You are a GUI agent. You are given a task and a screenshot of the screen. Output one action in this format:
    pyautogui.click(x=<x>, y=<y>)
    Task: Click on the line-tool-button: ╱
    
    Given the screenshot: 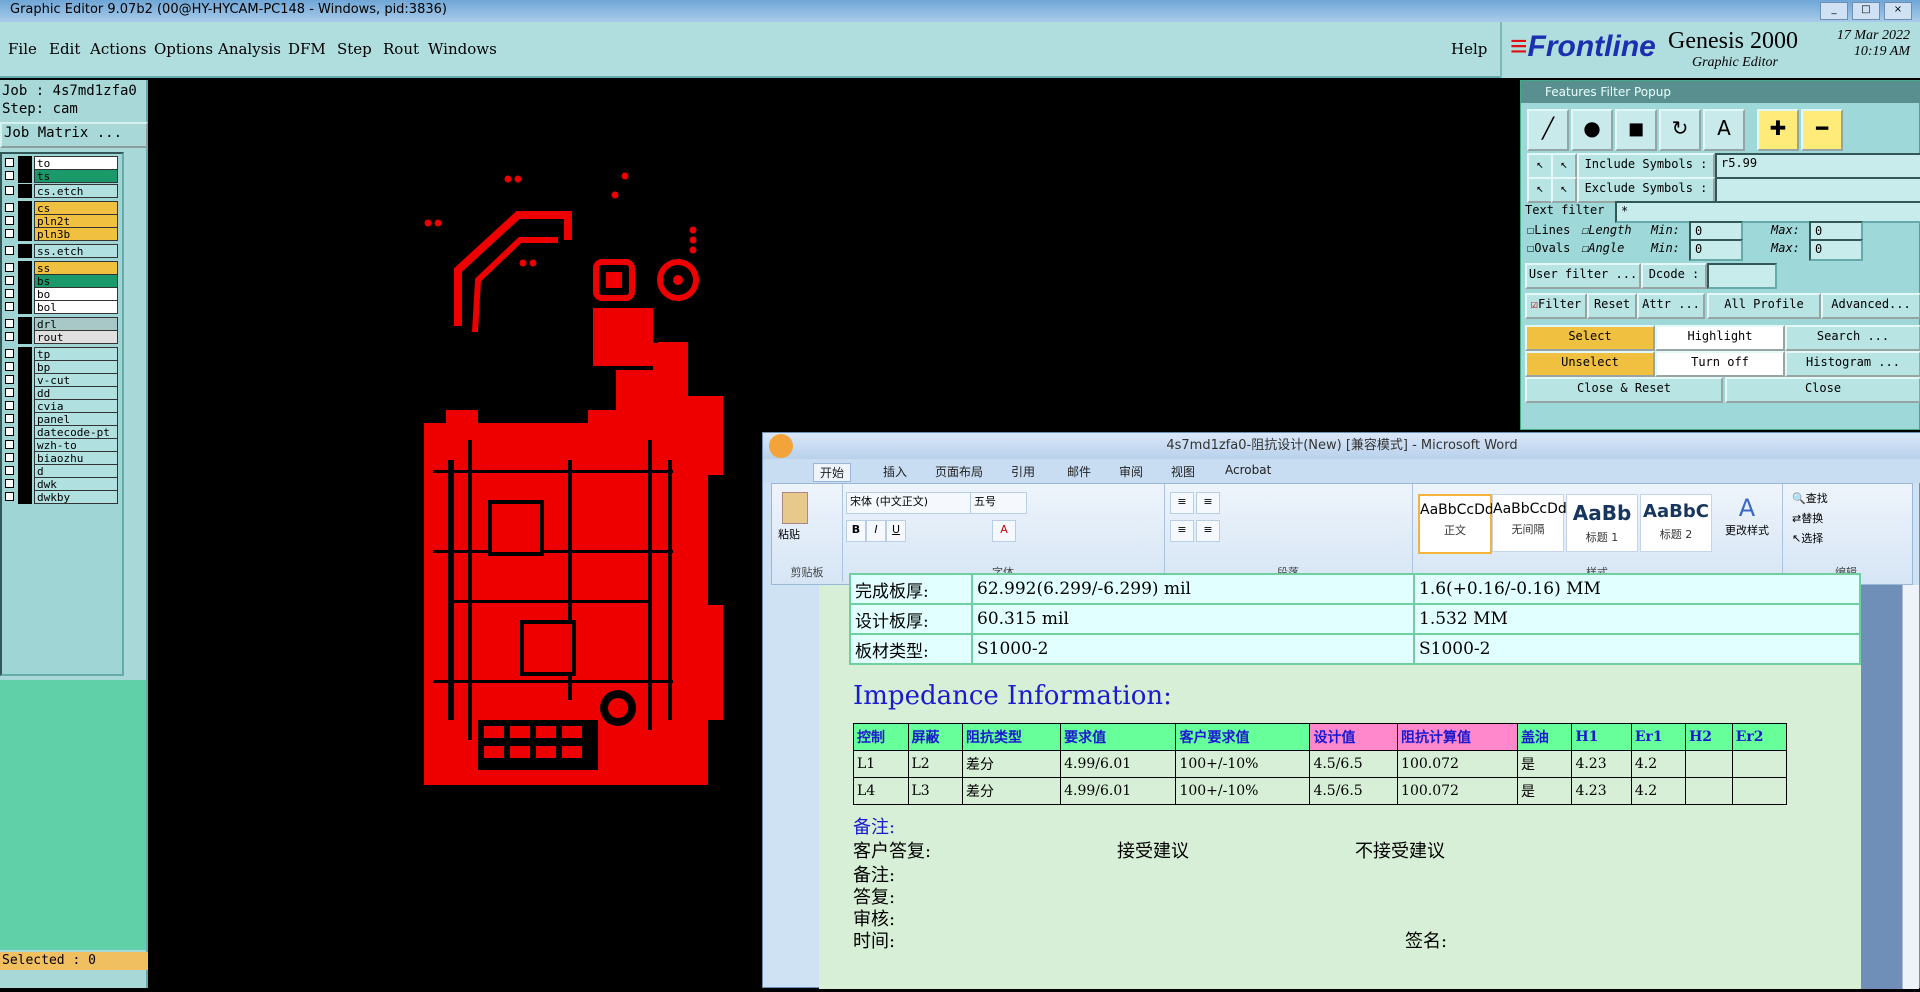 What is the action you would take?
    pyautogui.click(x=1548, y=130)
    